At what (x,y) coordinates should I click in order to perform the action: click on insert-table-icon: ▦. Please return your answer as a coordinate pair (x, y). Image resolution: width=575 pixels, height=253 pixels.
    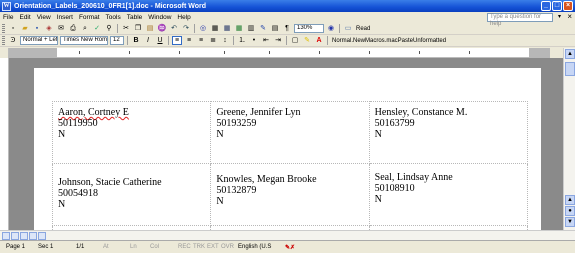
    Looking at the image, I should click on (227, 28).